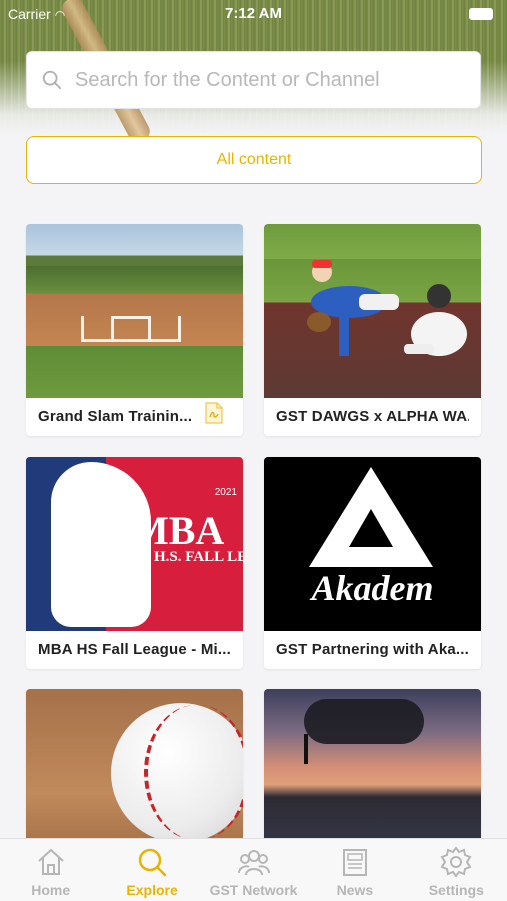 Image resolution: width=507 pixels, height=901 pixels. I want to click on battery-icon, so click(481, 14).